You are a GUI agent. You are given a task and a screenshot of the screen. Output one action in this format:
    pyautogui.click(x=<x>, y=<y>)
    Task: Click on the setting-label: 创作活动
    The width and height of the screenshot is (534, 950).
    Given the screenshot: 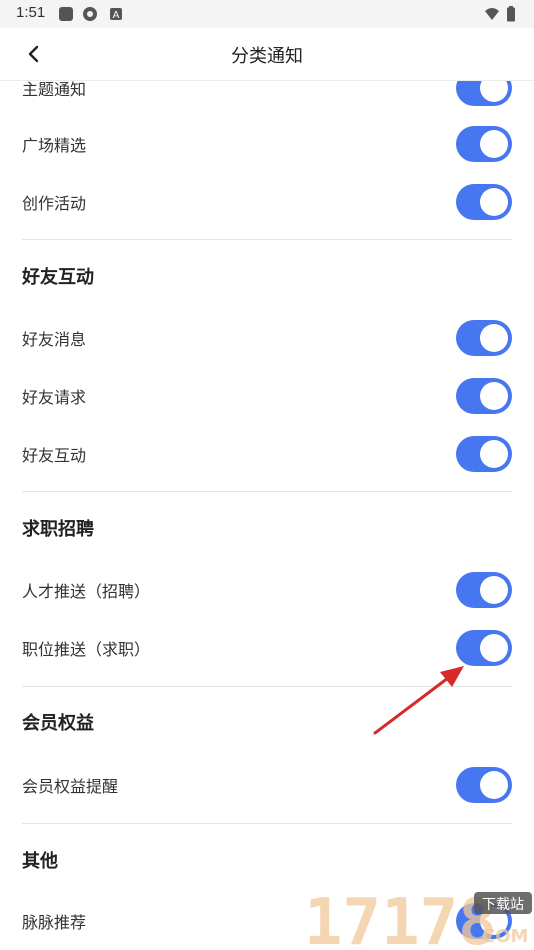 What is the action you would take?
    pyautogui.click(x=54, y=203)
    